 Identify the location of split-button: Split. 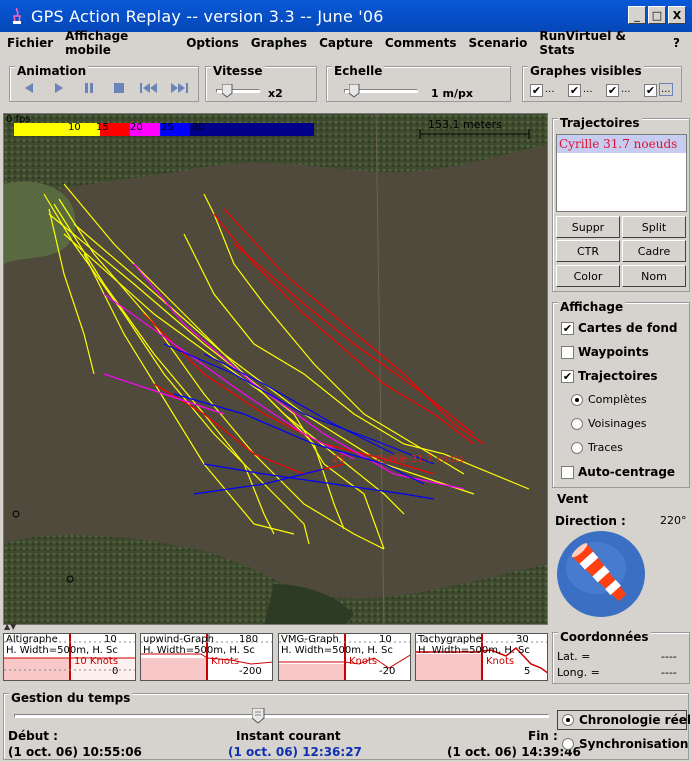
(654, 227).